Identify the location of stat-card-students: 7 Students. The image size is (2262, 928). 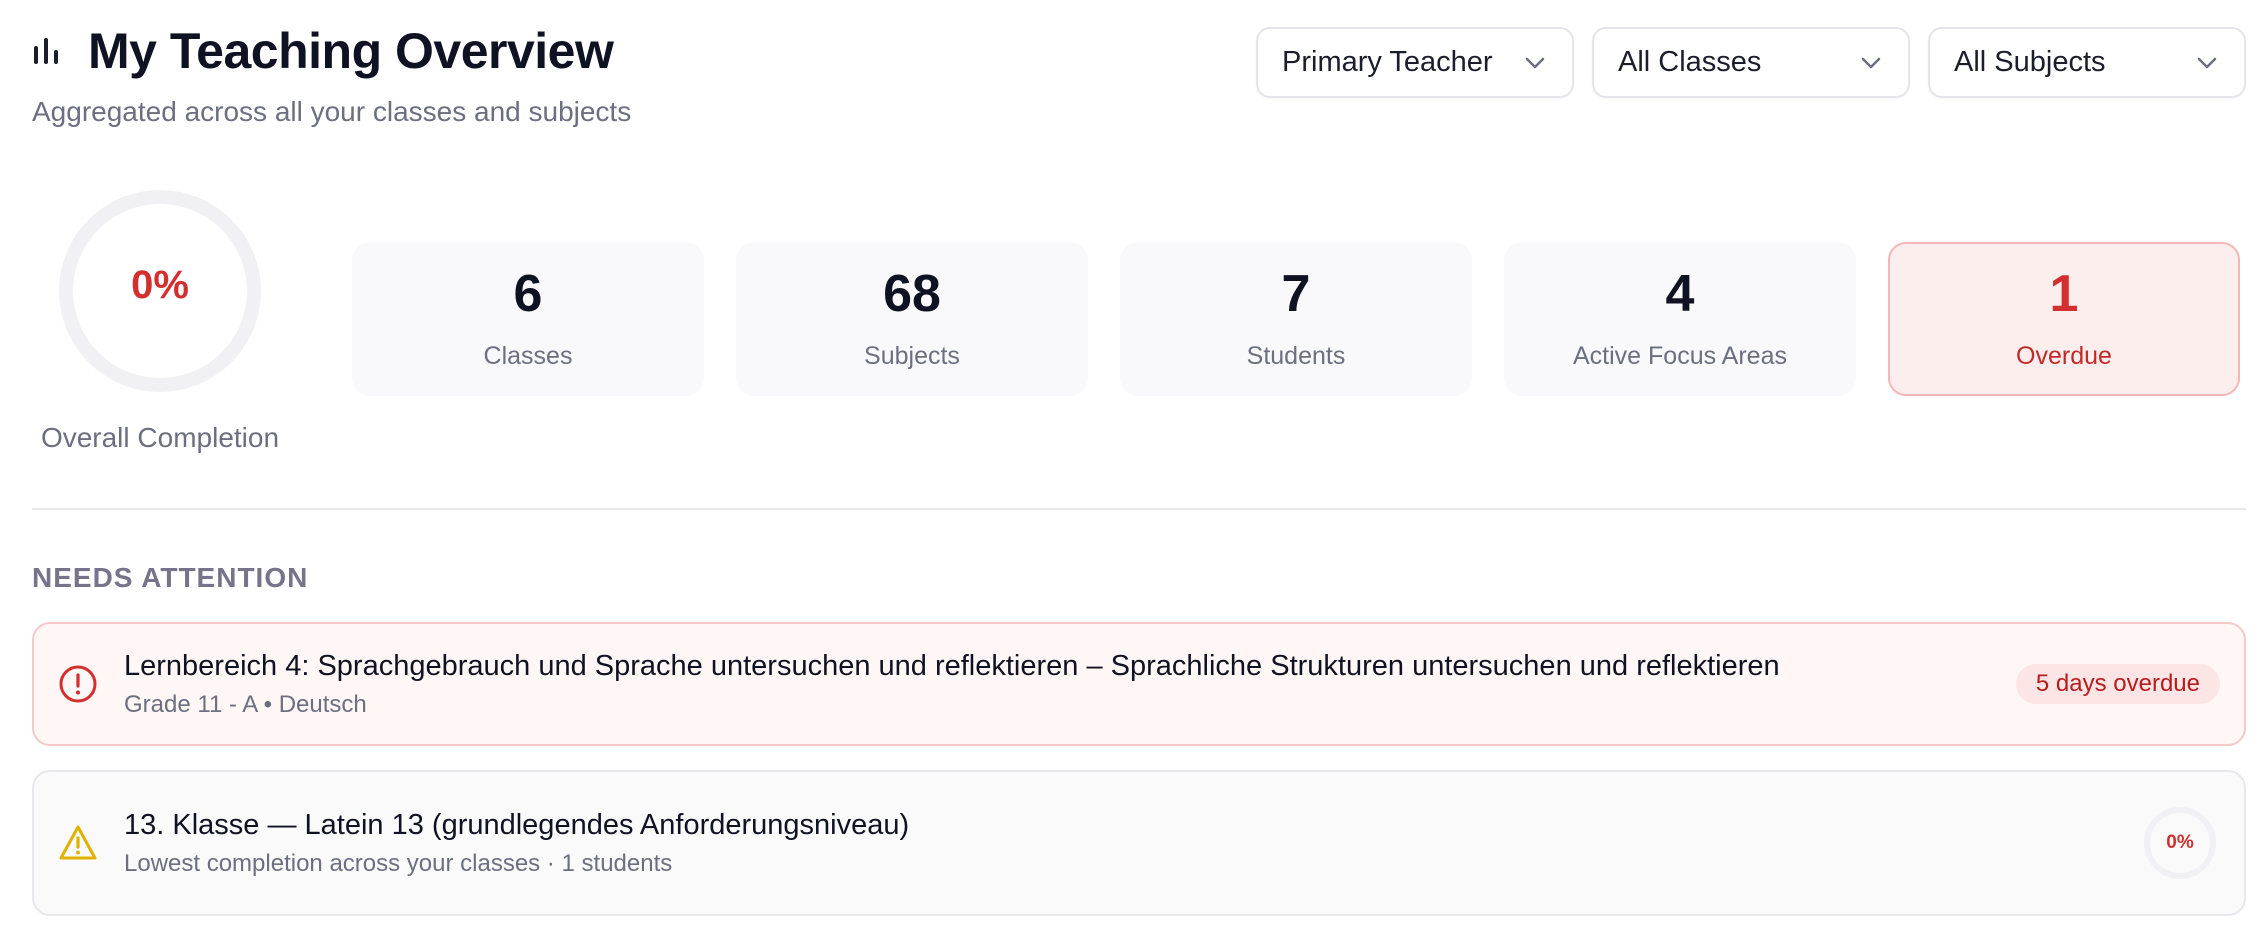
(1296, 319).